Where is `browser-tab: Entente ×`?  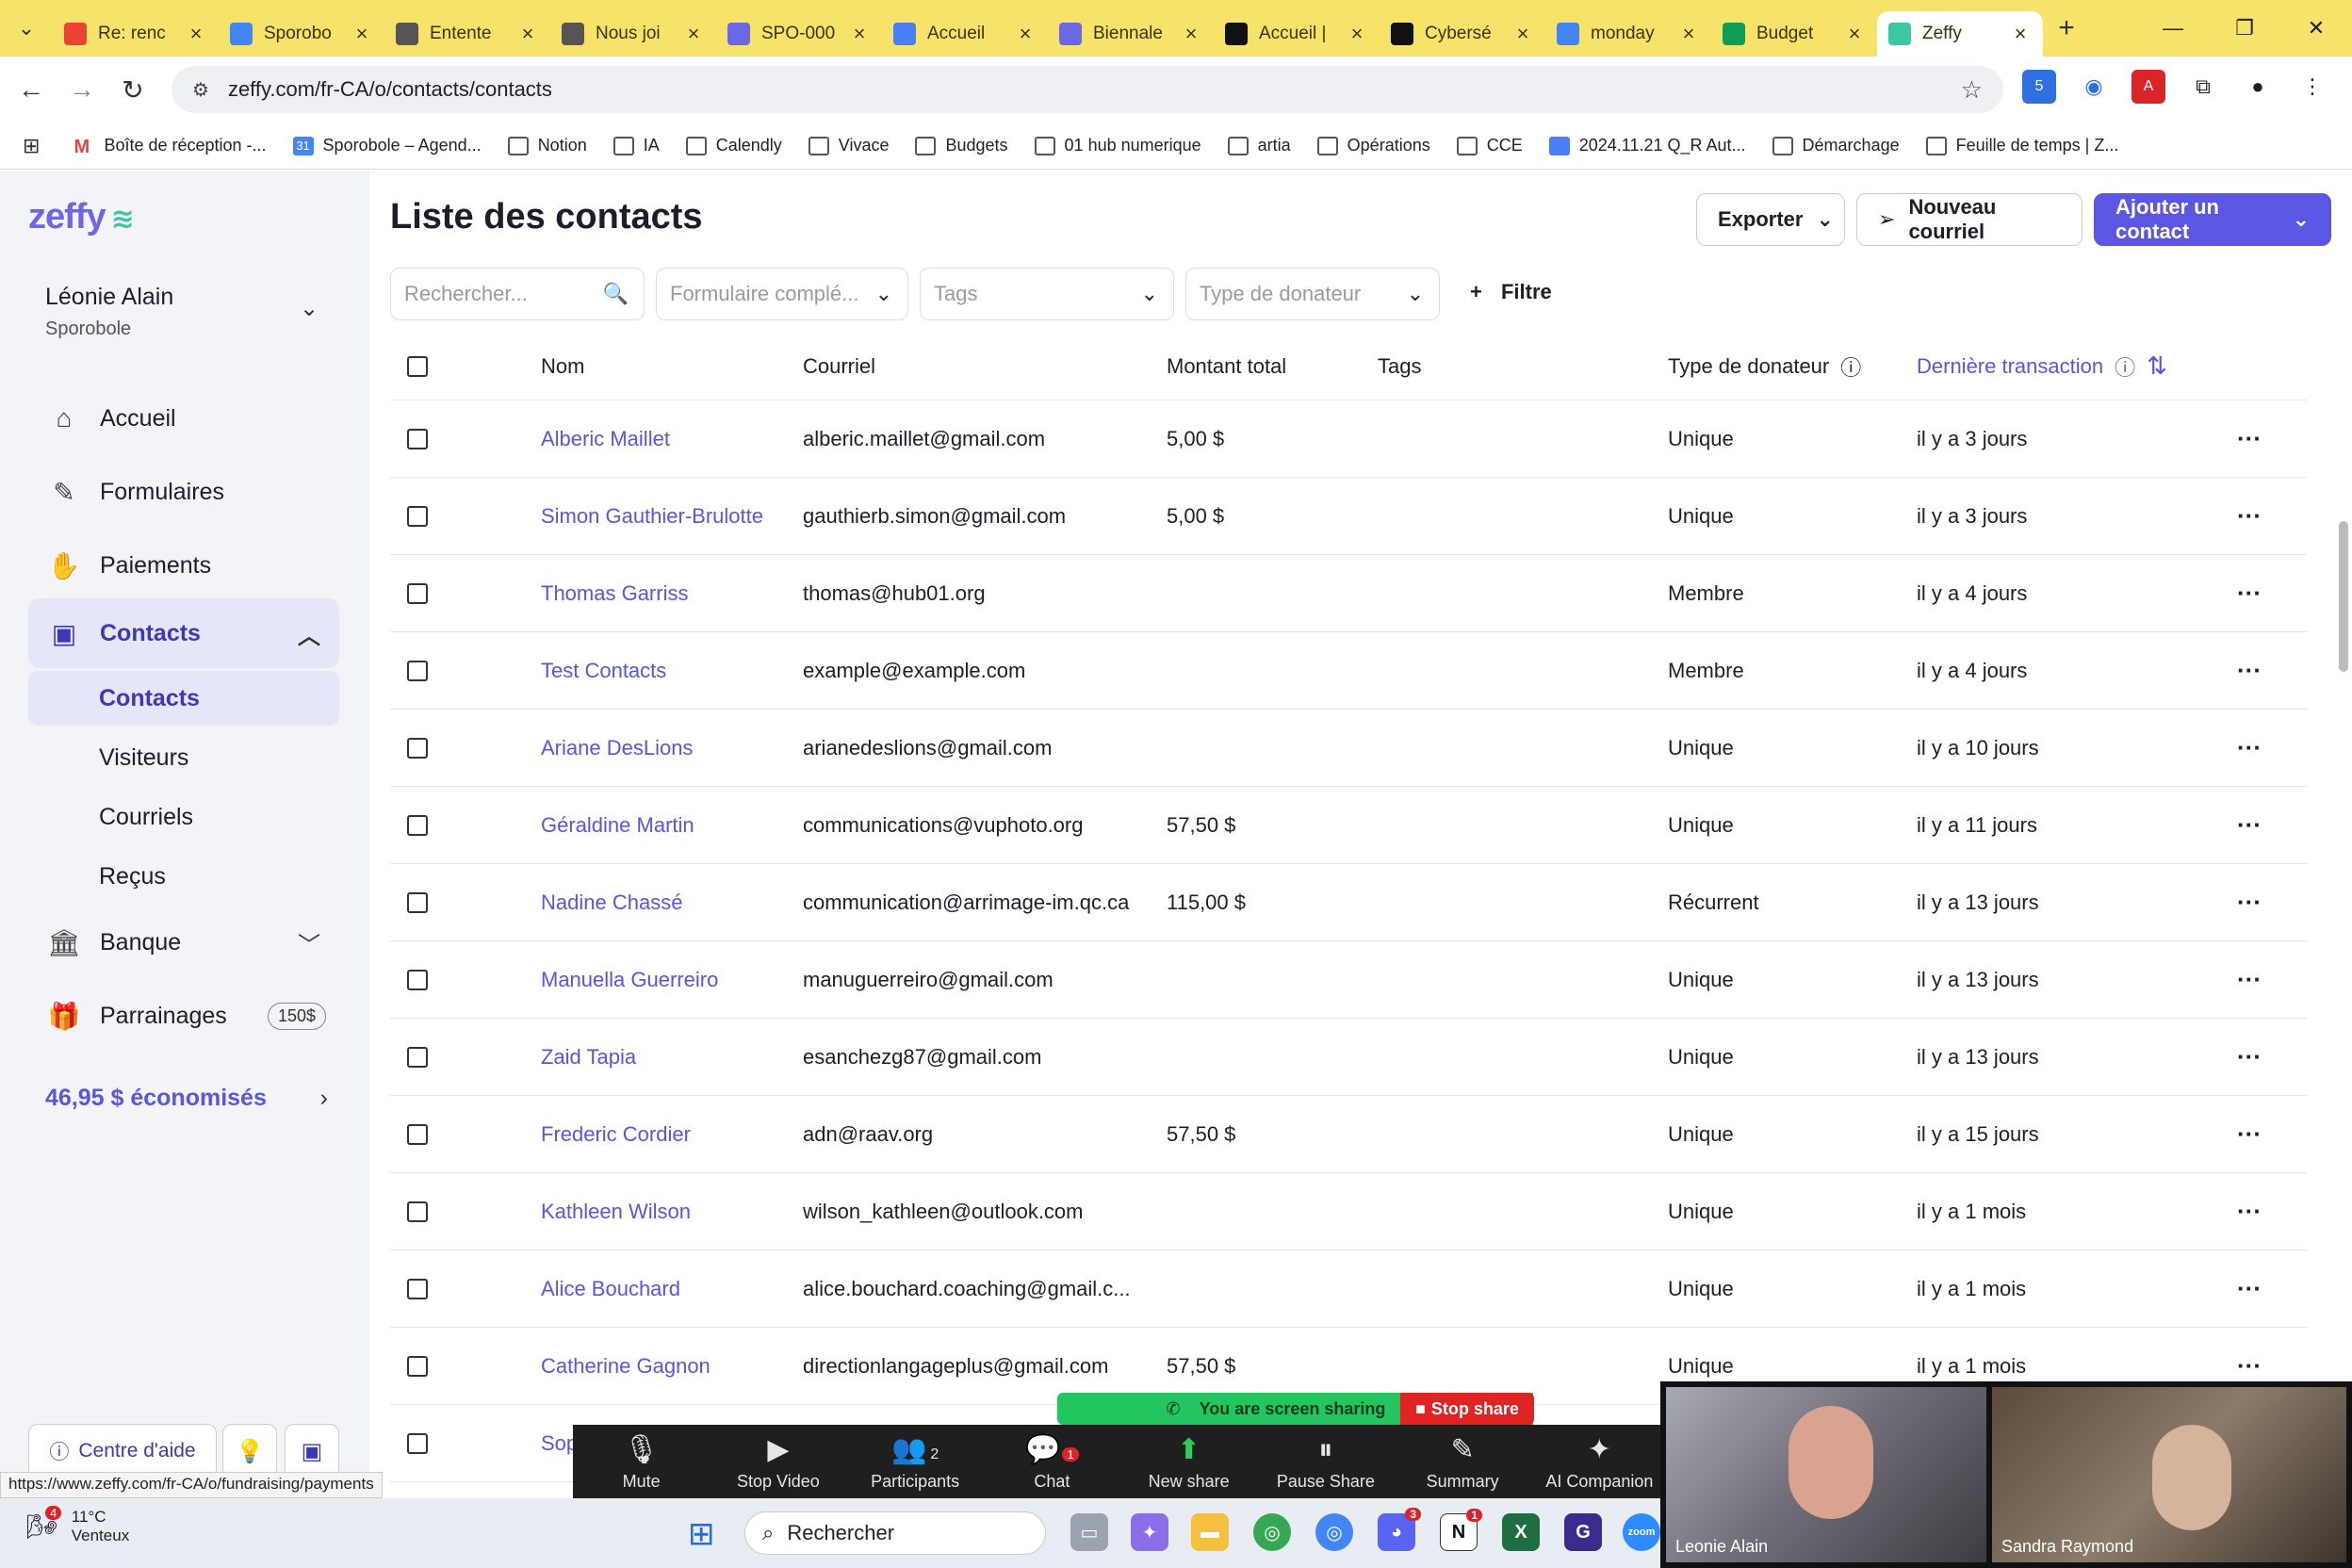
browser-tab: Entente × is located at coordinates (467, 34).